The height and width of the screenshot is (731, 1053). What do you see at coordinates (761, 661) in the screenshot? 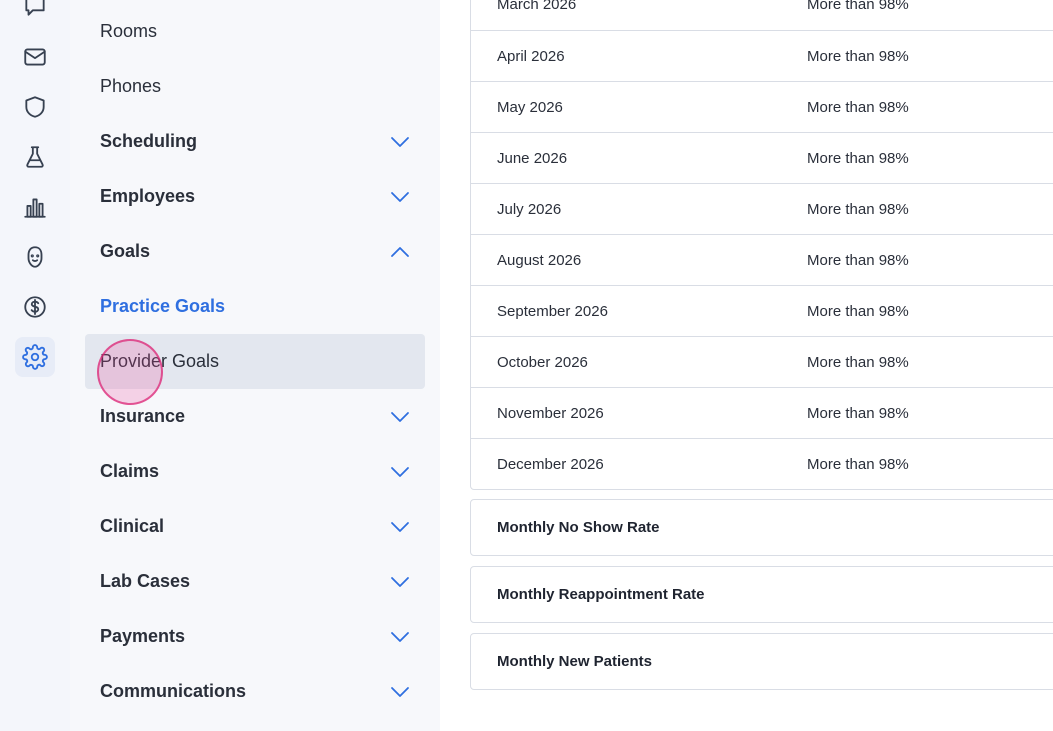
I see `goal-card-new-patients: Monthly New Patients` at bounding box center [761, 661].